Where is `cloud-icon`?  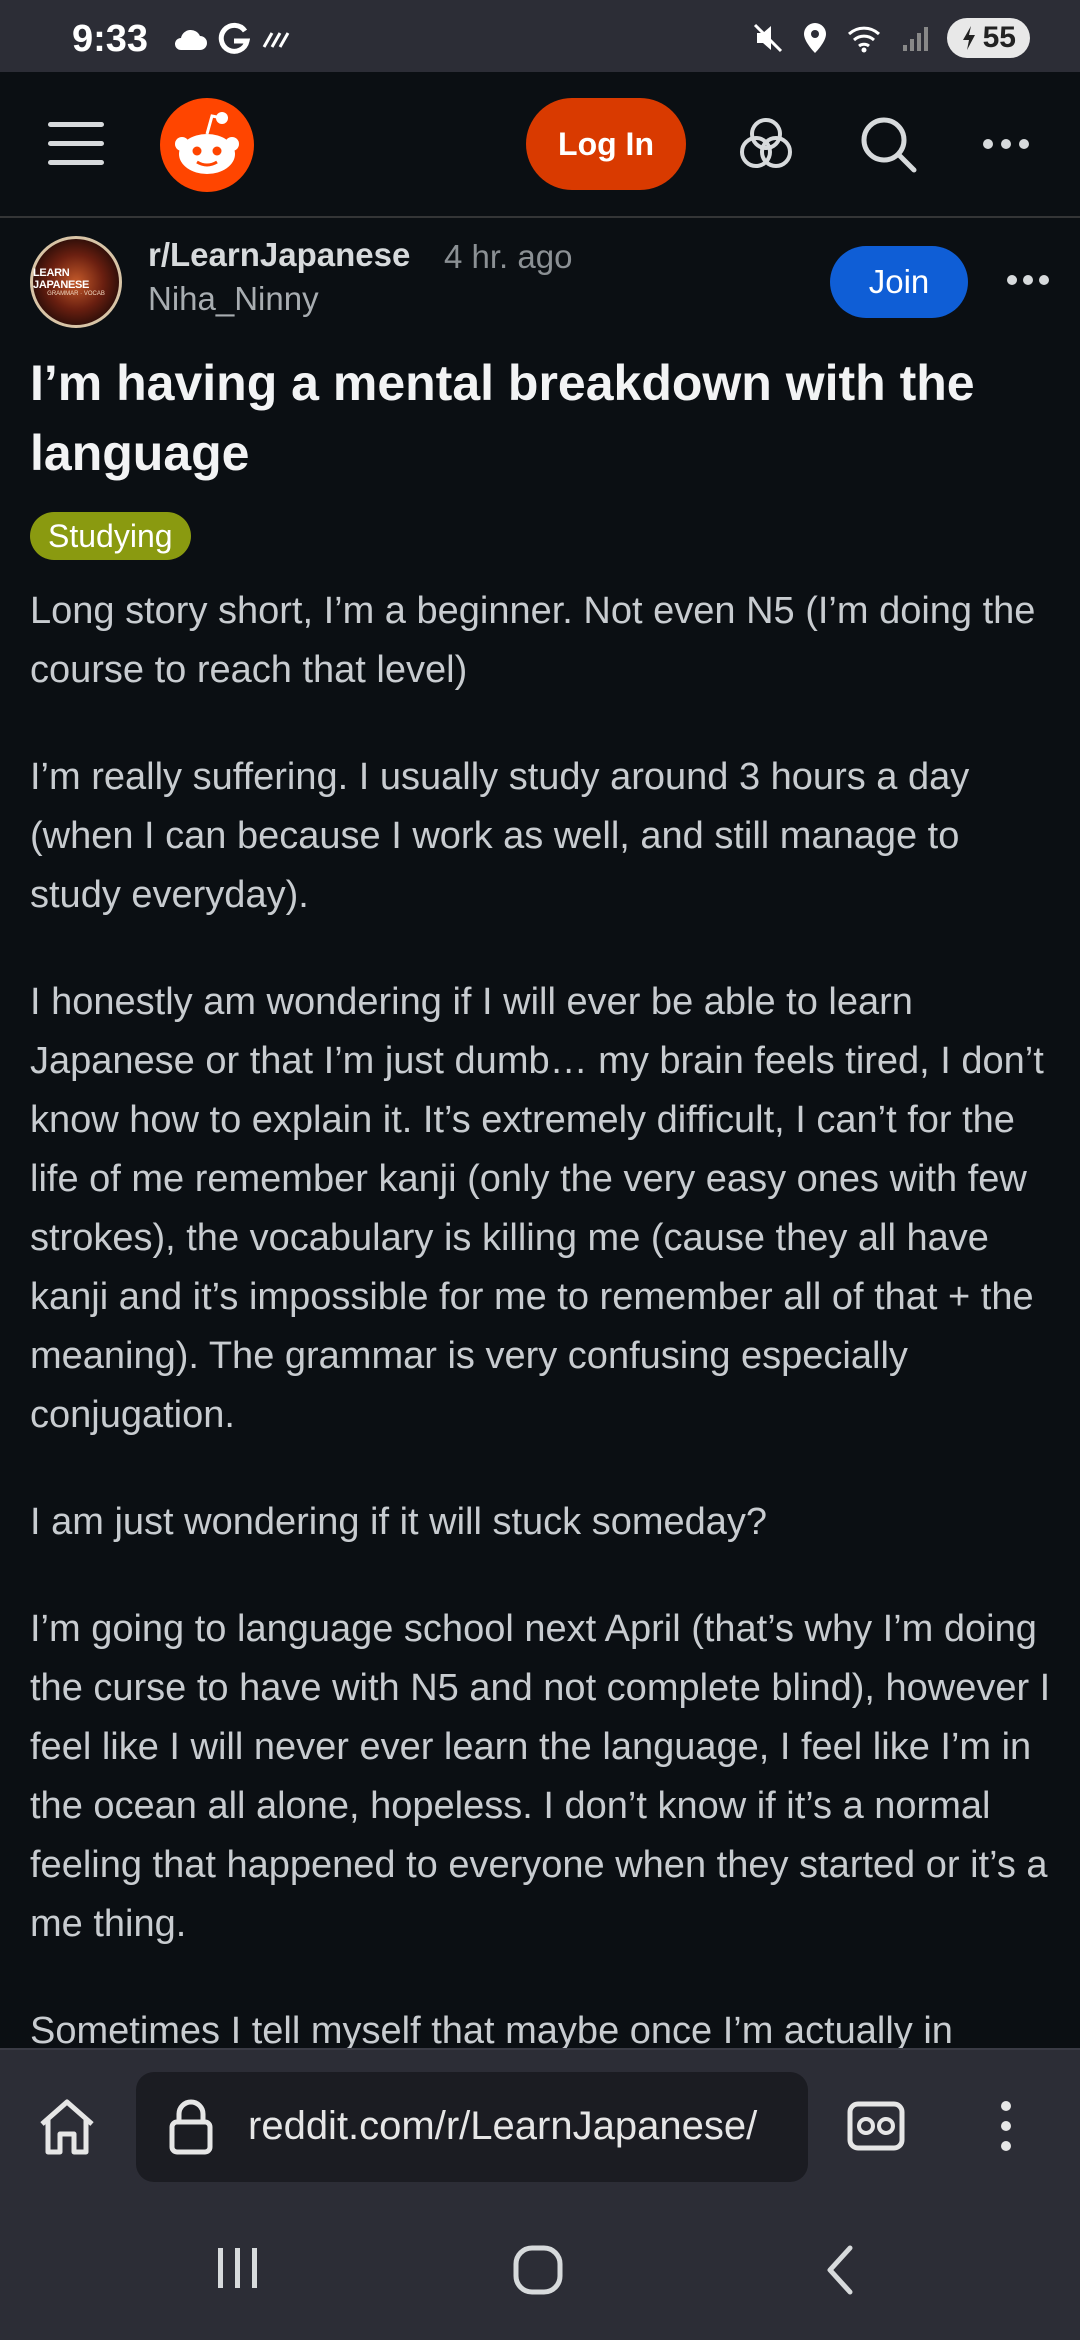 cloud-icon is located at coordinates (191, 39).